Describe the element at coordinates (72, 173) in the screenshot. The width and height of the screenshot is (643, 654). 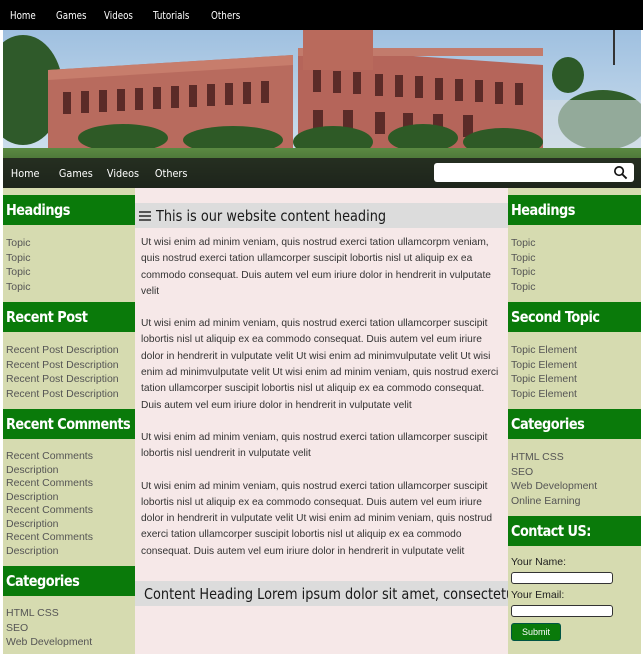
I see `nav2-games: Games` at that location.